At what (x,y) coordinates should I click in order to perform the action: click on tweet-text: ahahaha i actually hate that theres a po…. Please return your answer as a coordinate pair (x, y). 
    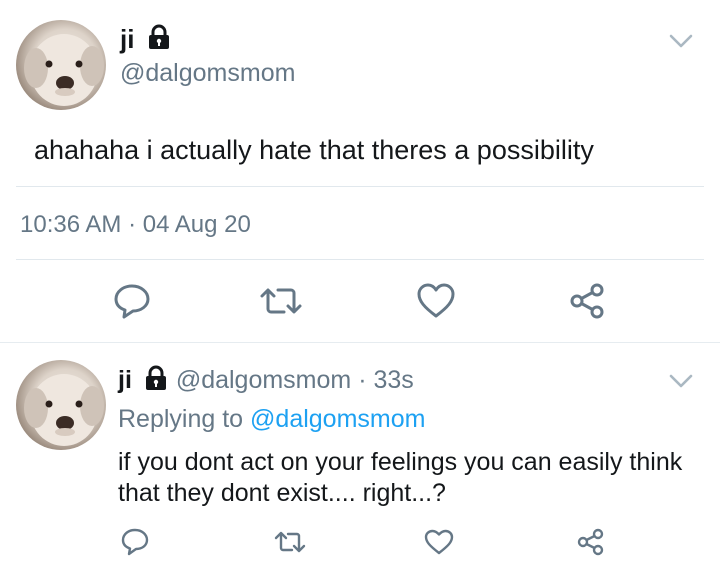
    Looking at the image, I should click on (314, 150).